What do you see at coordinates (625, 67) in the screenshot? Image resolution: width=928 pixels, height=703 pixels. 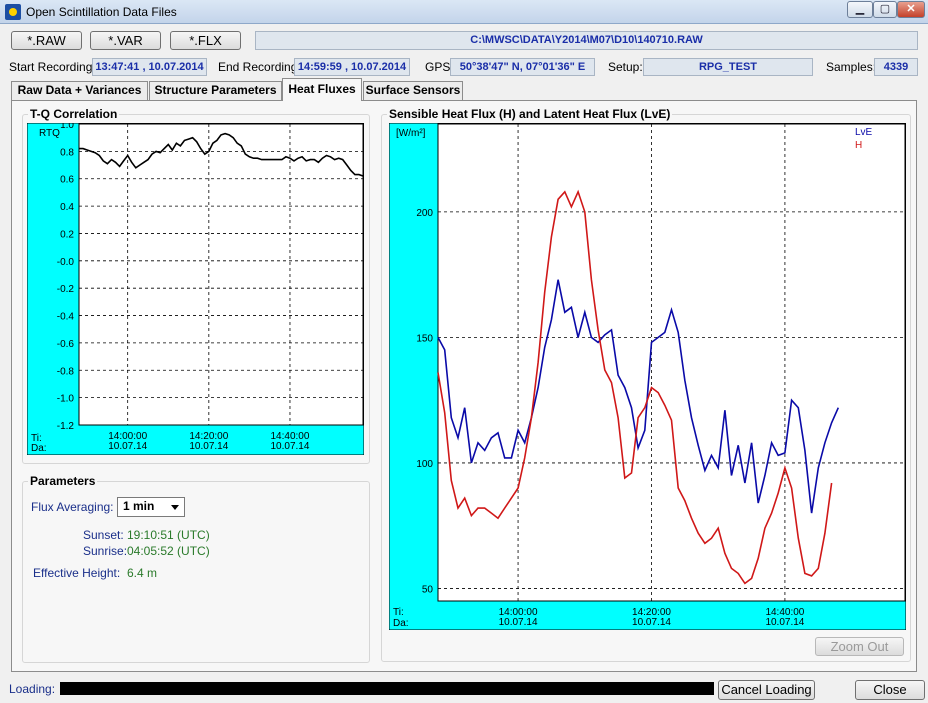 I see `setup-label: Setup:` at bounding box center [625, 67].